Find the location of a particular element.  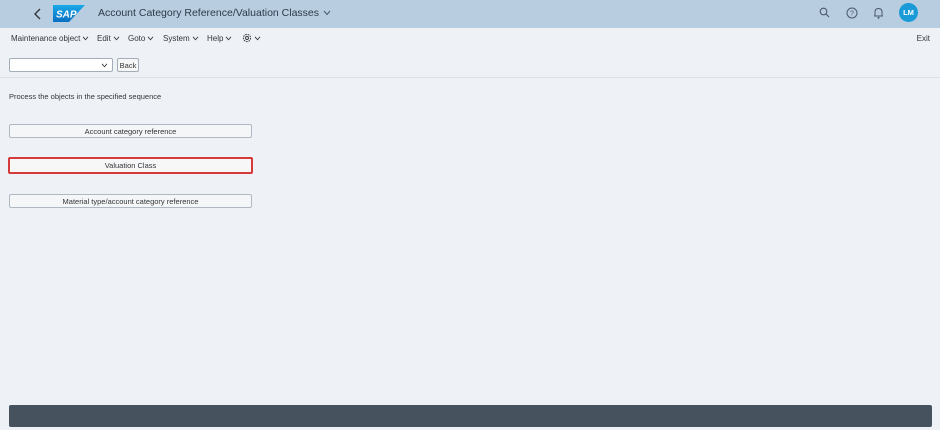

valuation-class-button: Valuation Class is located at coordinates (130, 165).